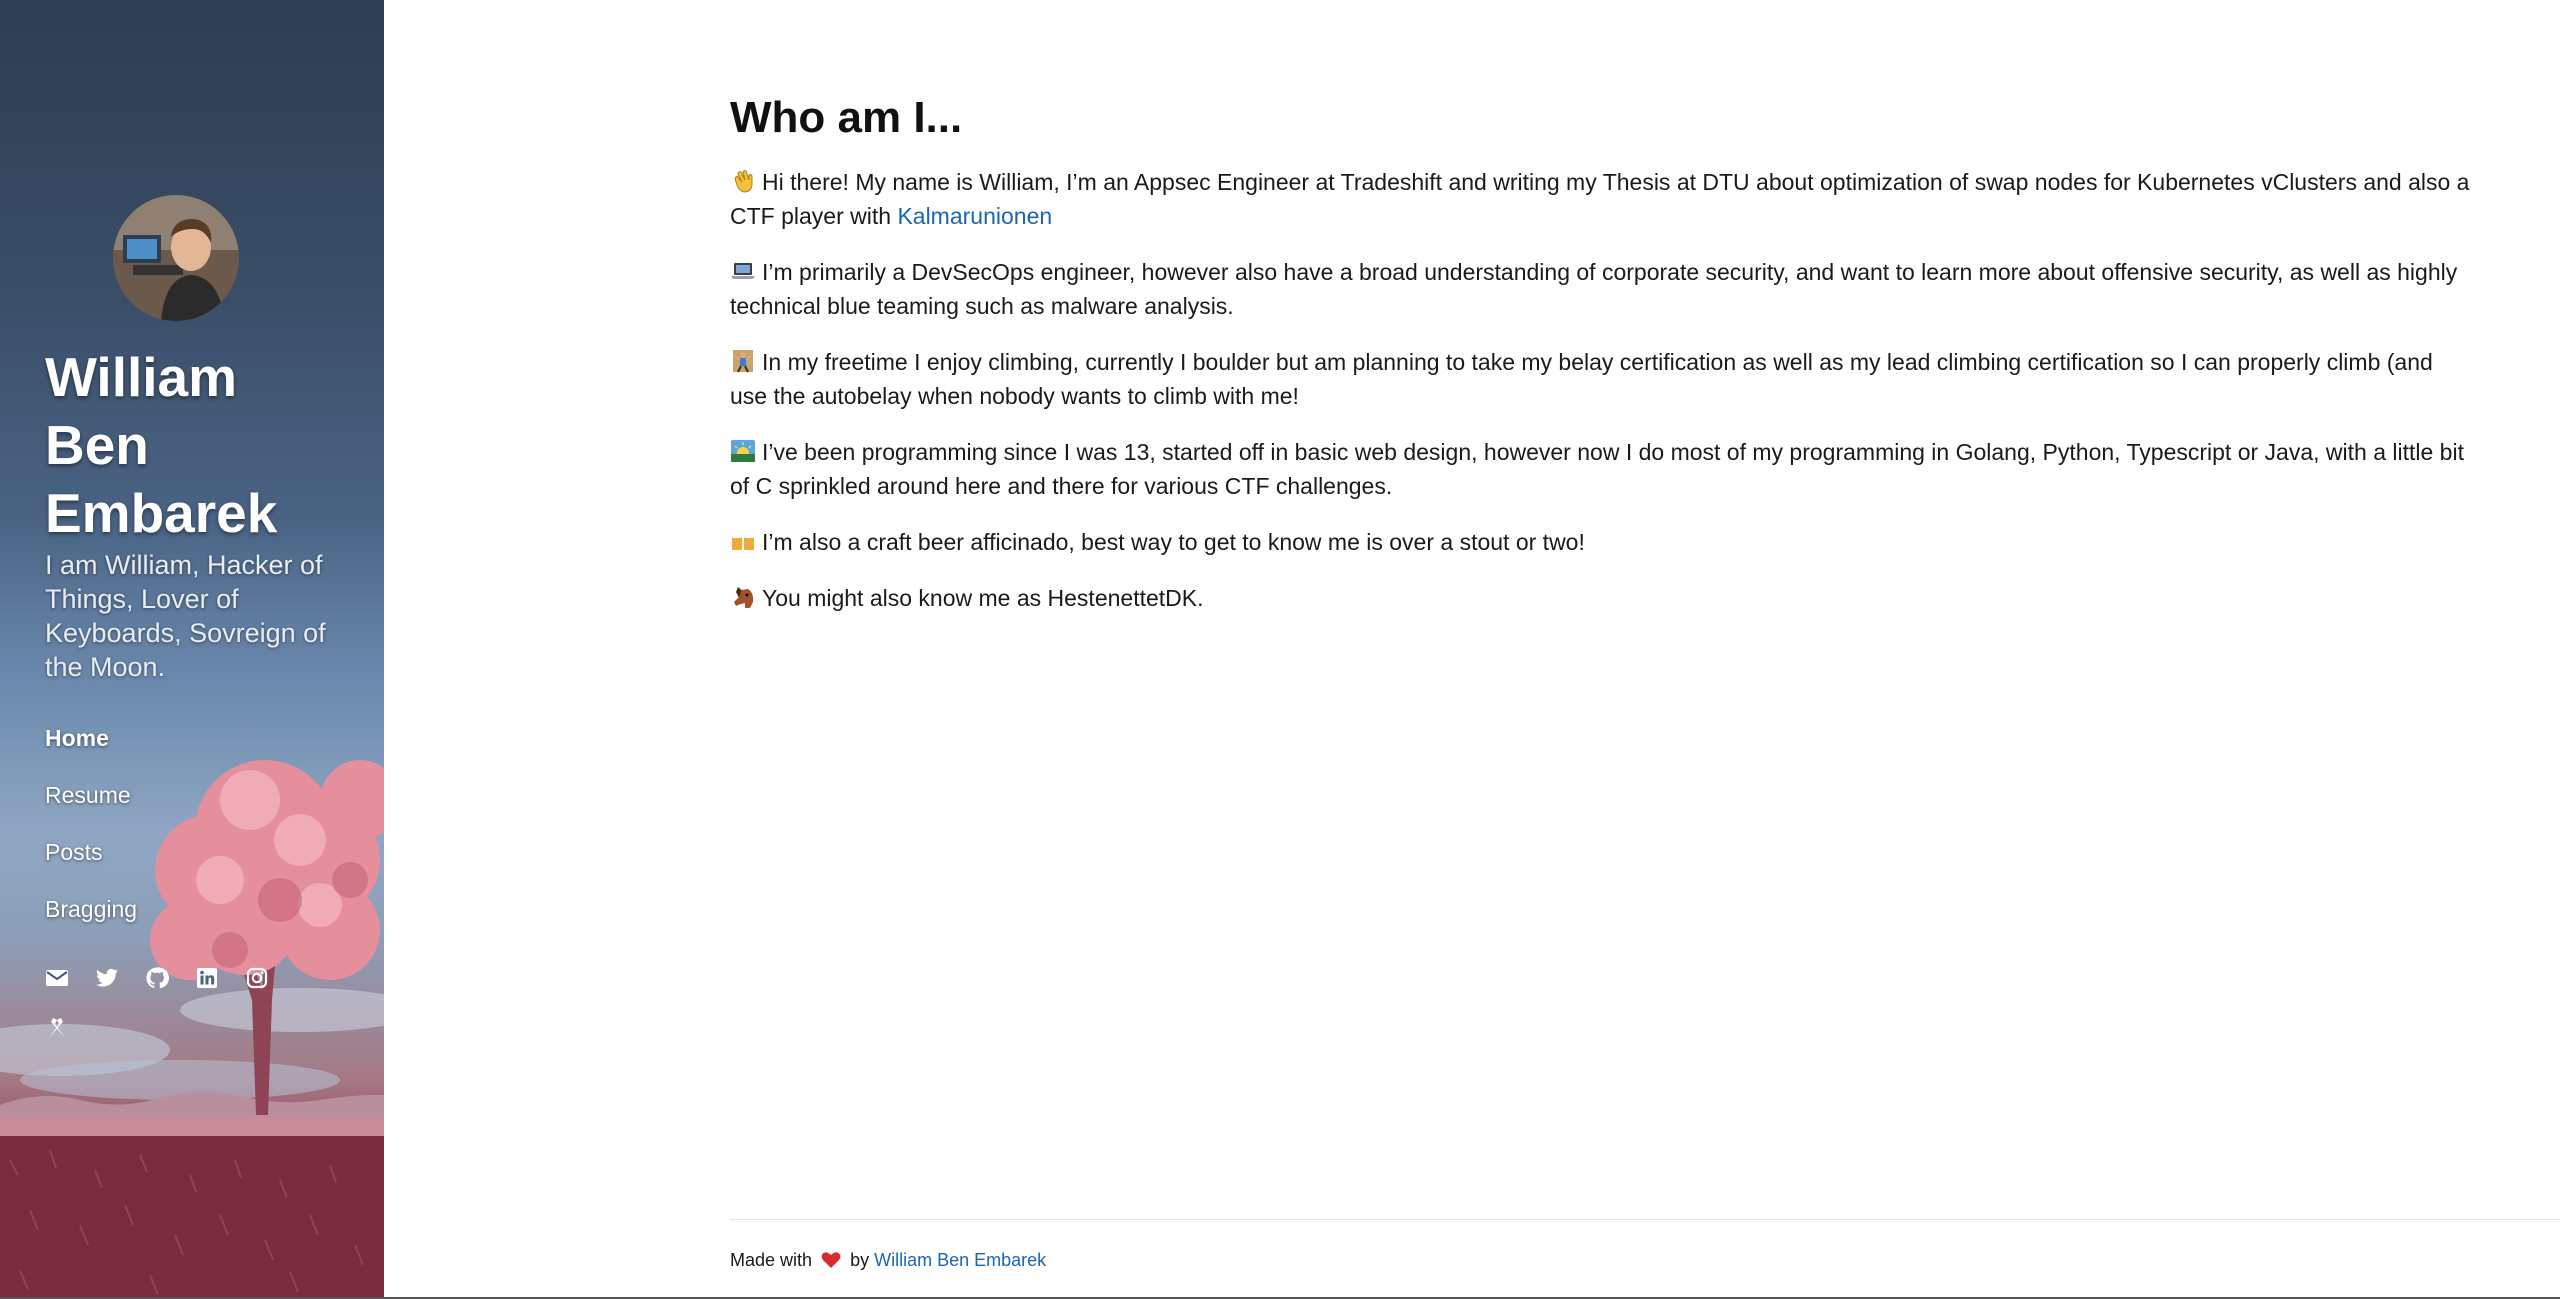 The width and height of the screenshot is (2560, 1299). Describe the element at coordinates (257, 978) in the screenshot. I see `instagram-icon` at that location.